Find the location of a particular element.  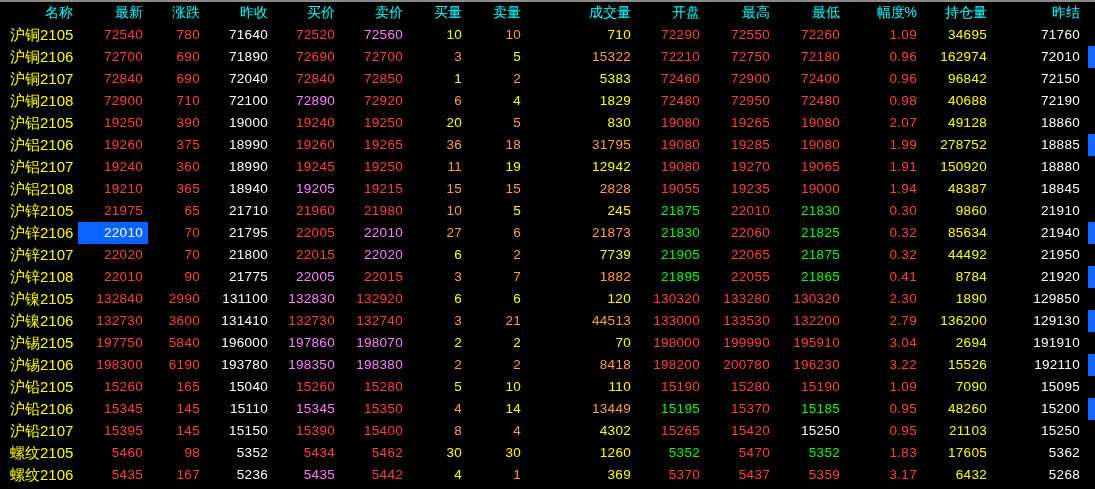

contract-name: 沪锌2106 is located at coordinates (42, 233).